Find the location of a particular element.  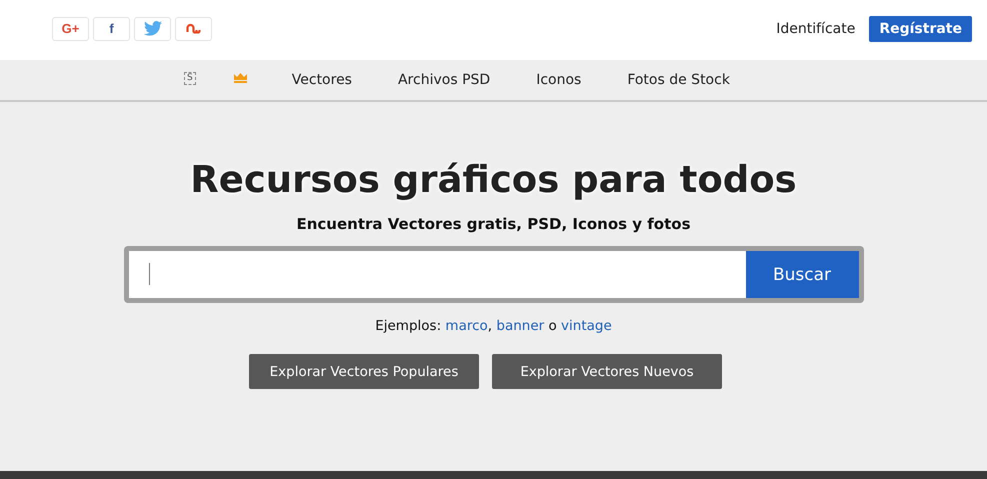

premium-badge-icon: S is located at coordinates (190, 78).